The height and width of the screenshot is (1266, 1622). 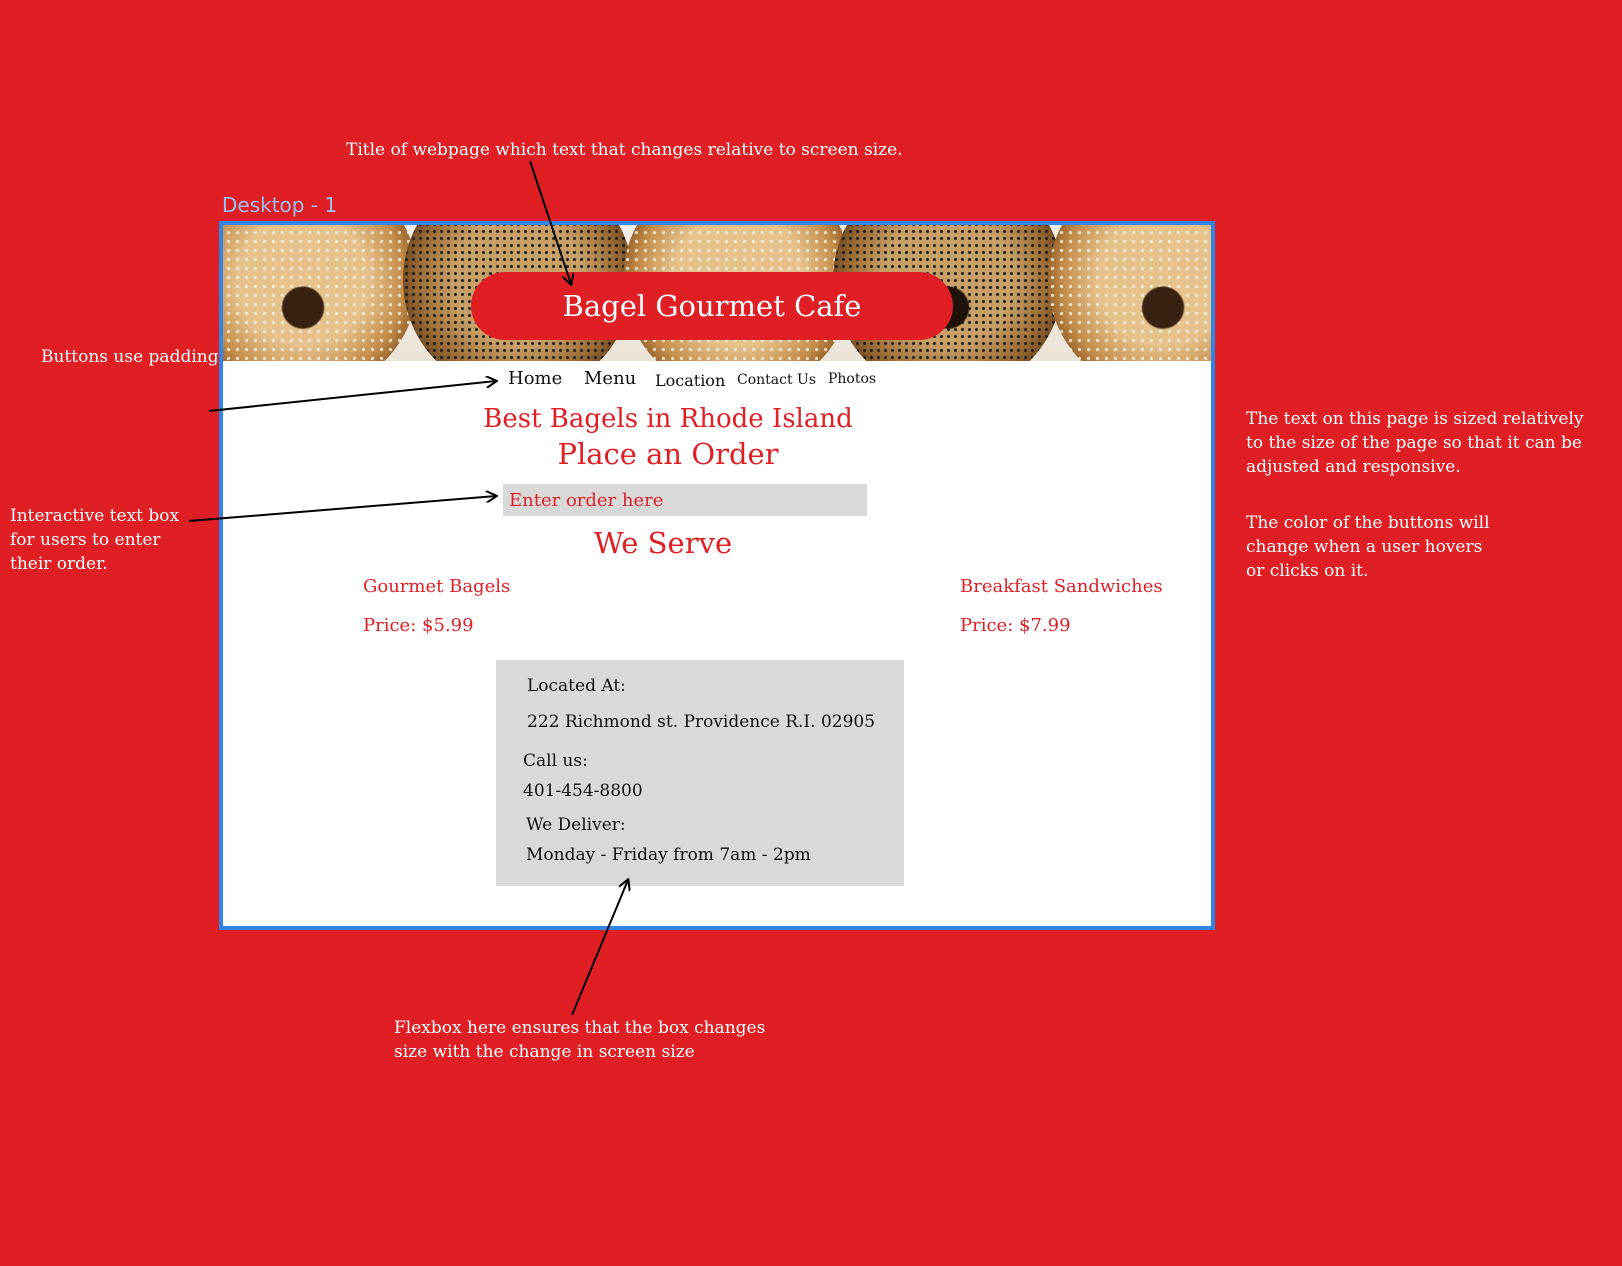 I want to click on deliver-label: We Deliver:, so click(x=576, y=825).